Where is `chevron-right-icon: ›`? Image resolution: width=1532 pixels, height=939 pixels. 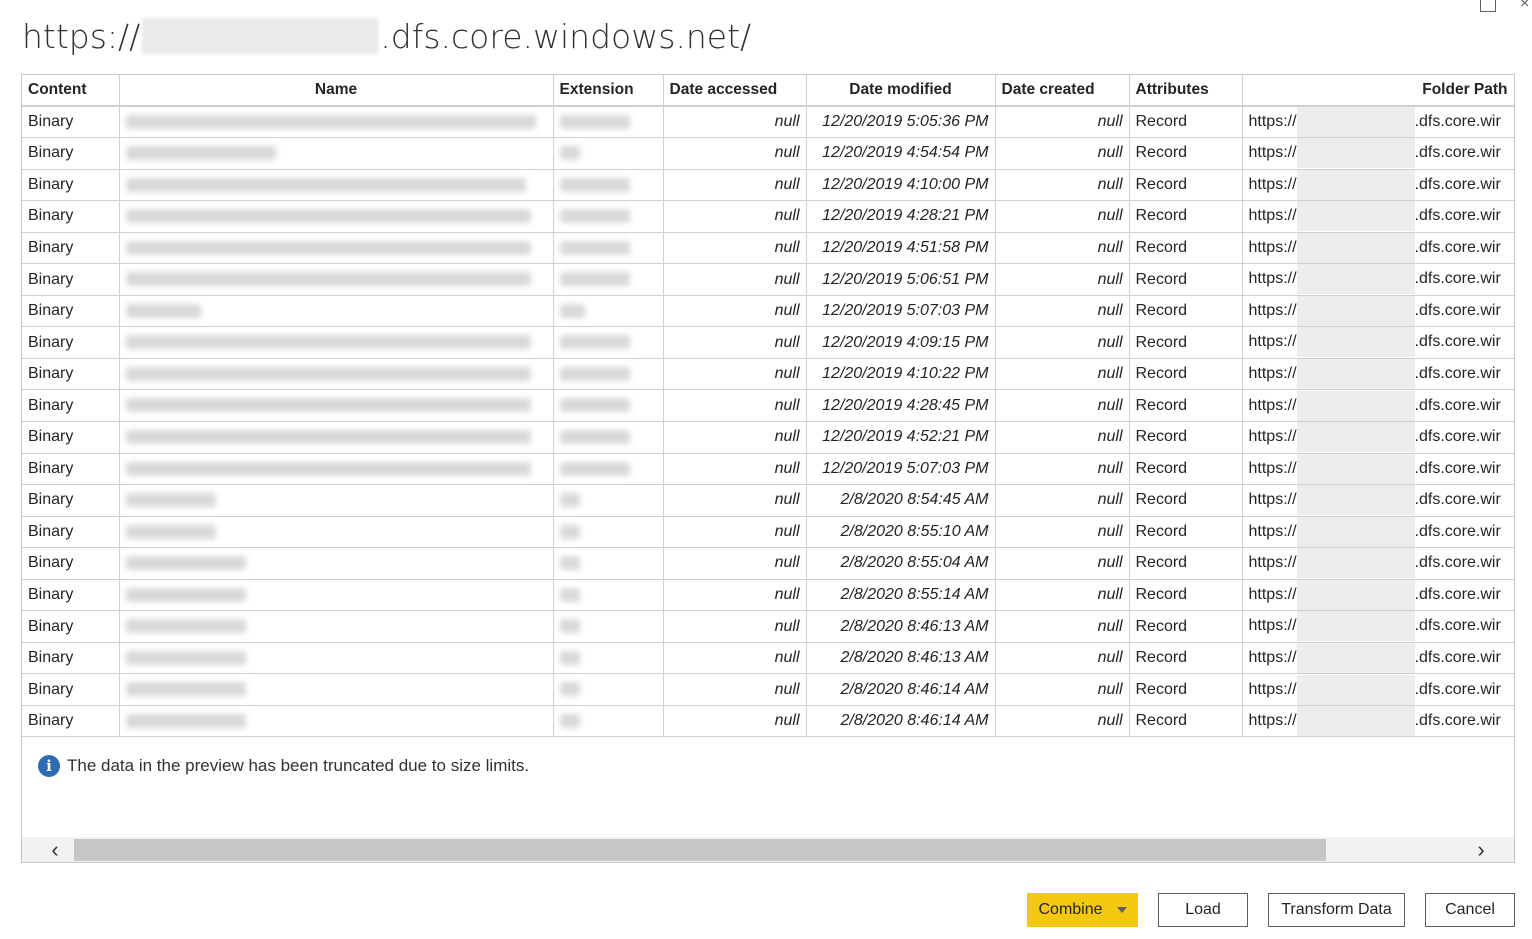
chevron-right-icon: › is located at coordinates (1481, 849).